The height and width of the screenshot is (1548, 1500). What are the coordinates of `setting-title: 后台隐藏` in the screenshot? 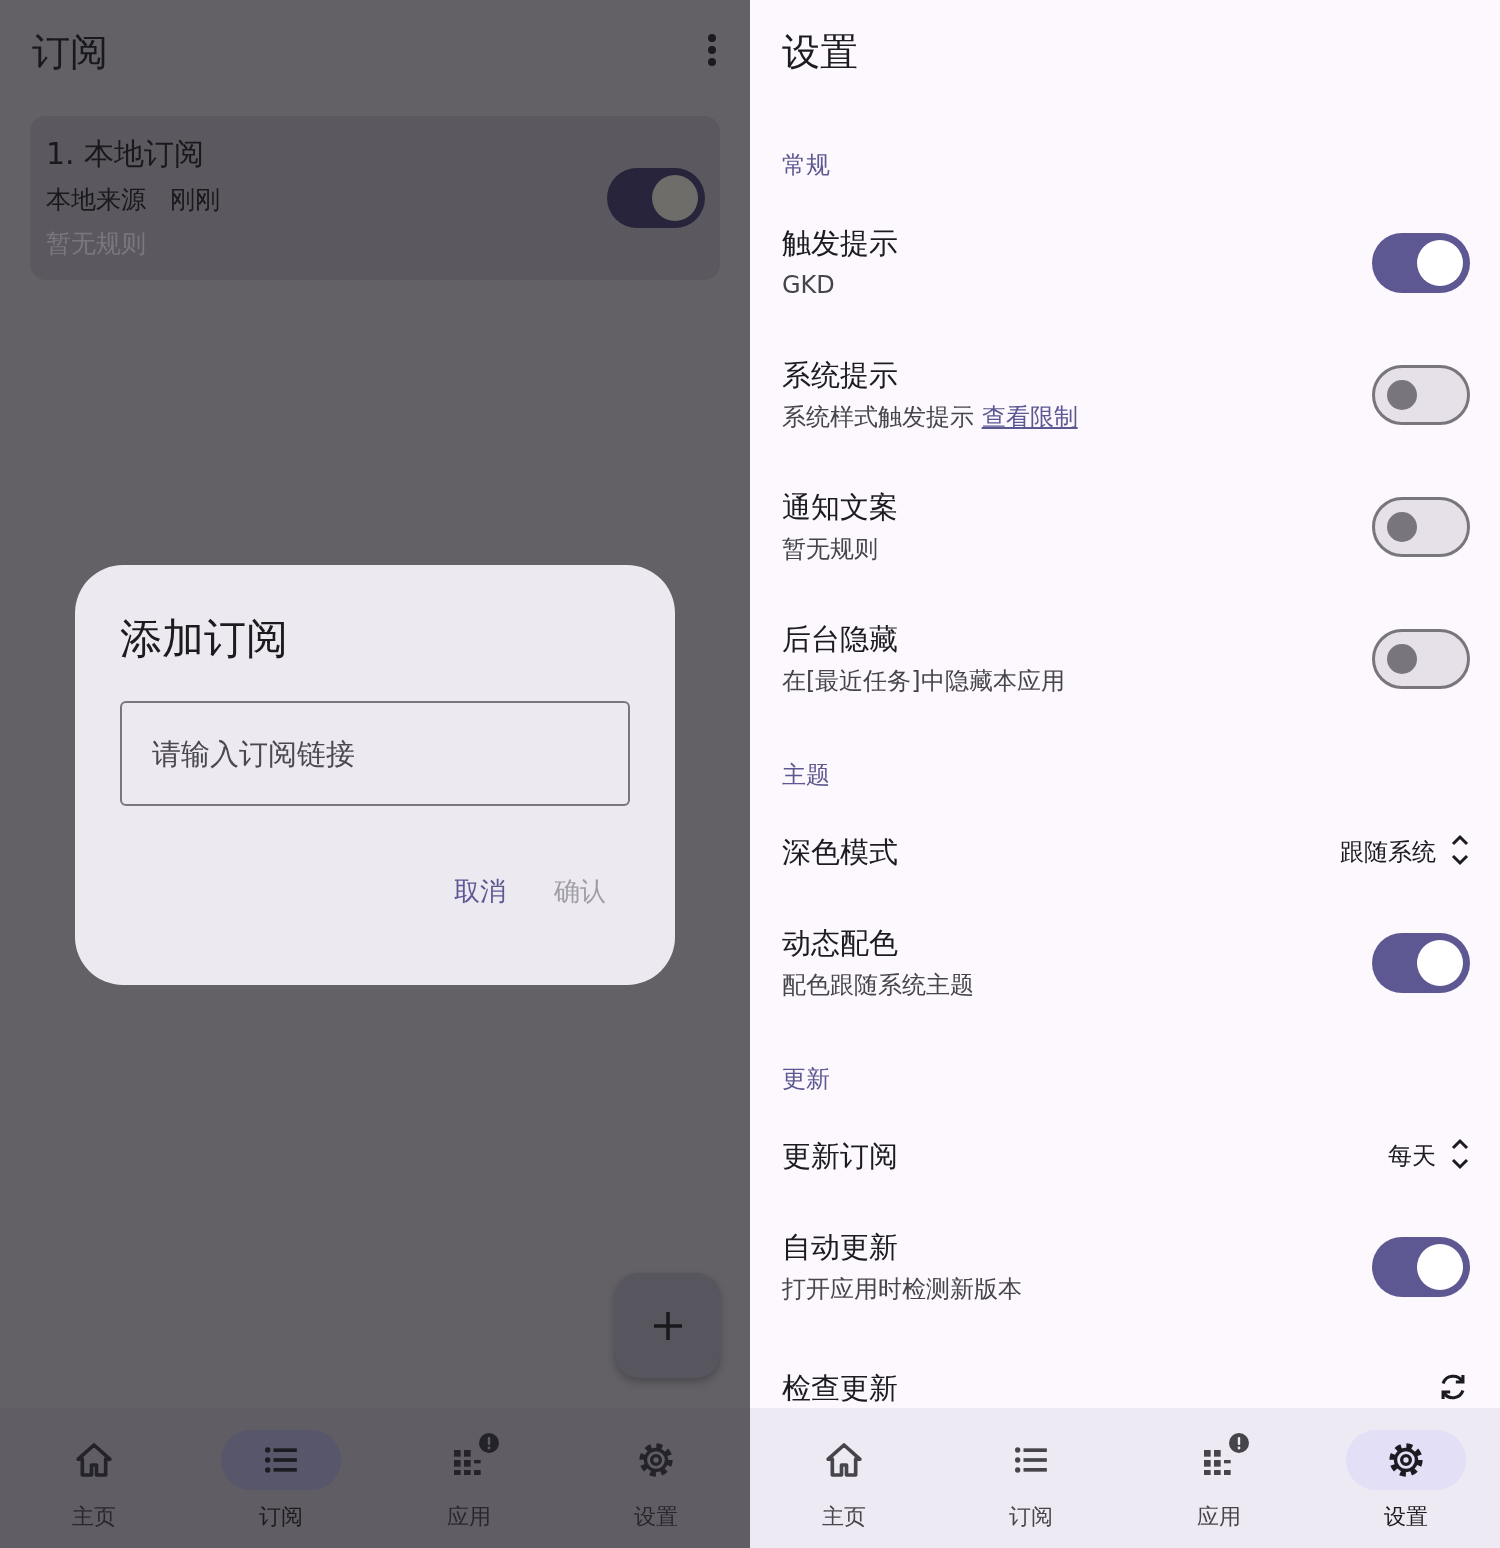 It's located at (840, 639).